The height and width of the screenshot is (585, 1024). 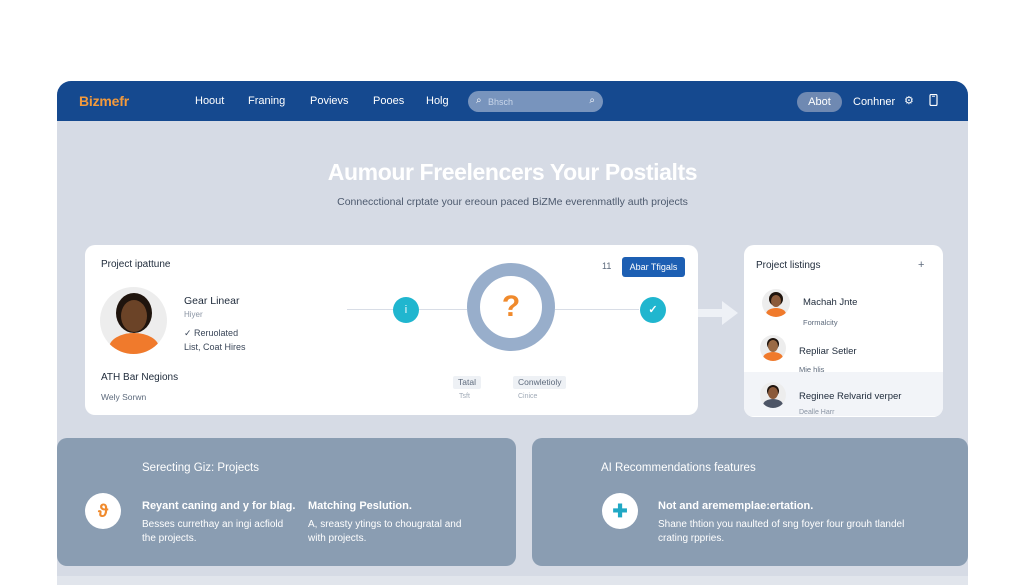 I want to click on list-item: Repliar Setler Mie hlis, so click(x=843, y=351).